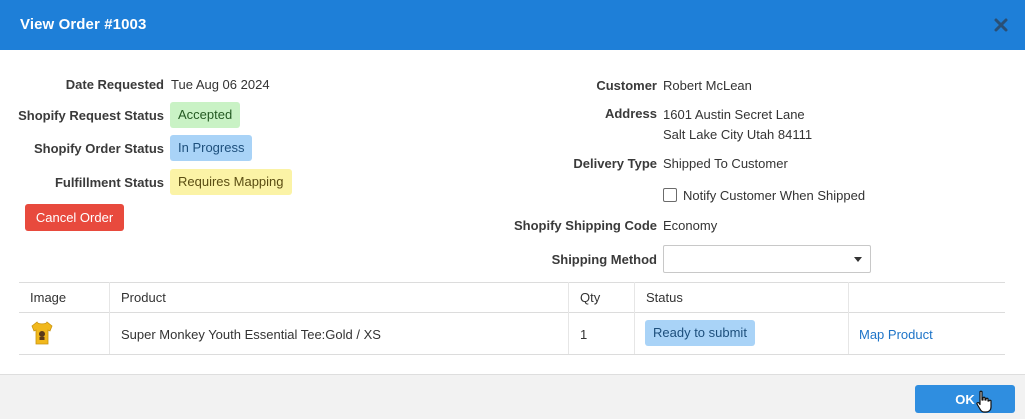  Describe the element at coordinates (615, 163) in the screenshot. I see `delivery-type-label: Delivery Type` at that location.